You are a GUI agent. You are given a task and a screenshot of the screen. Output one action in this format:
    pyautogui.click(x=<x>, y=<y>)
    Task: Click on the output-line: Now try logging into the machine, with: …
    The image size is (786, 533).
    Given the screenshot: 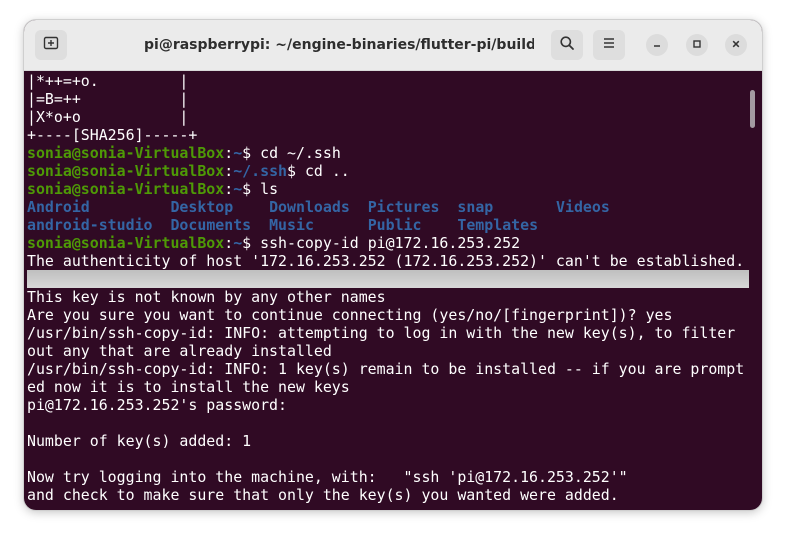 What is the action you would take?
    pyautogui.click(x=327, y=477)
    